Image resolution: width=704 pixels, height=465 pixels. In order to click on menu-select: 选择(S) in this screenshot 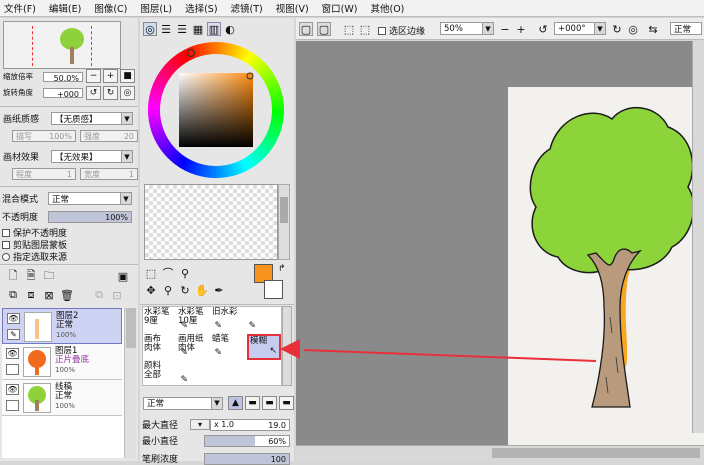, I will do `click(201, 8)`.